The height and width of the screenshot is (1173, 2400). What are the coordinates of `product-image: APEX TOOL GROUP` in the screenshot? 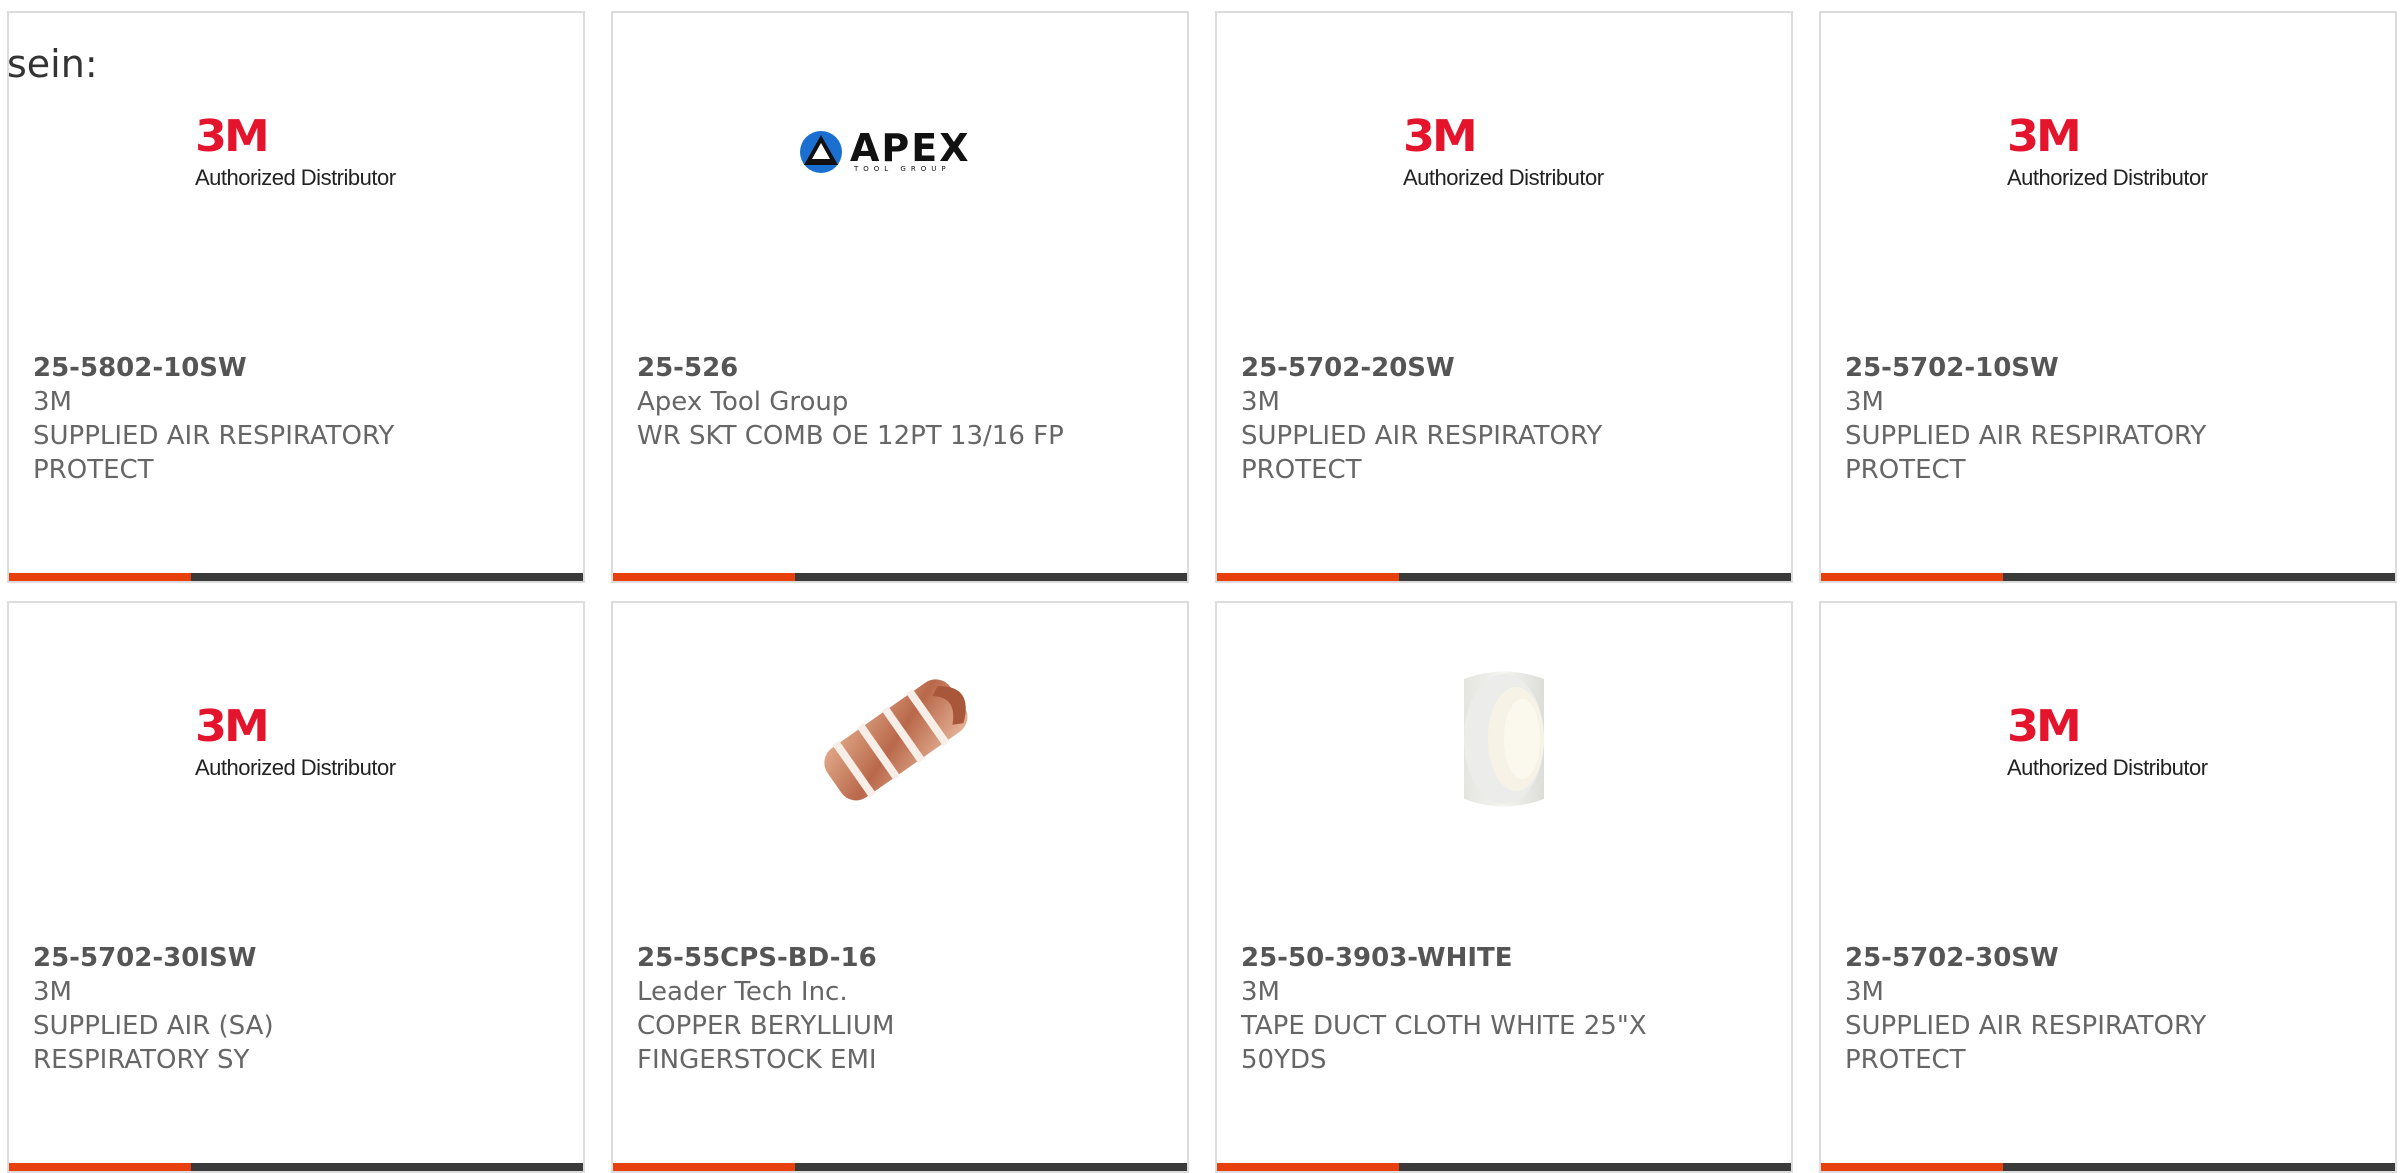 It's located at (900, 183).